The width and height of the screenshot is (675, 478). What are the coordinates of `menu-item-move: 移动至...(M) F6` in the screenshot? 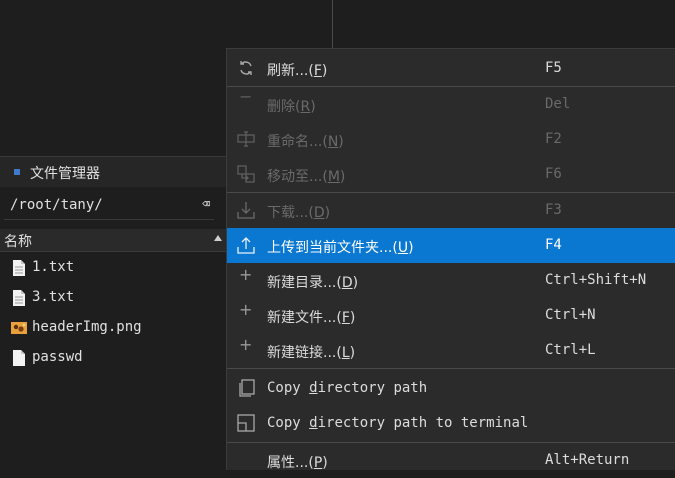 It's located at (451, 174).